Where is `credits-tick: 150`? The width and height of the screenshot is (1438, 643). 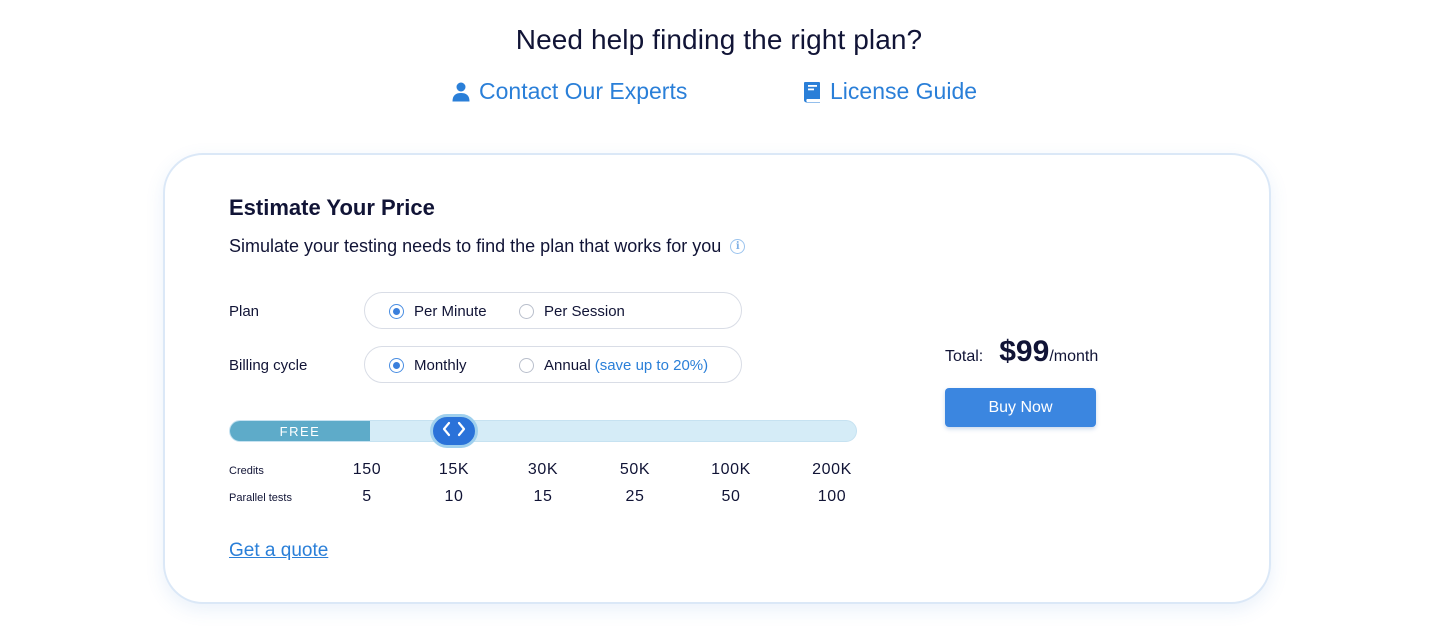
credits-tick: 150 is located at coordinates (367, 470).